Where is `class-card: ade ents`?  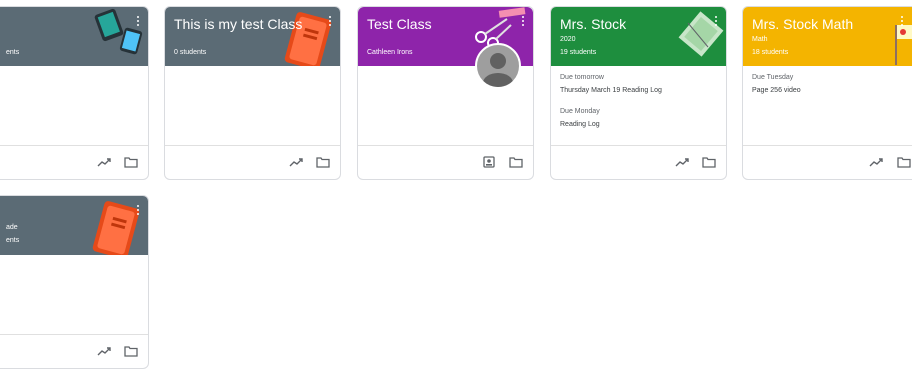
class-card: ade ents is located at coordinates (74, 282).